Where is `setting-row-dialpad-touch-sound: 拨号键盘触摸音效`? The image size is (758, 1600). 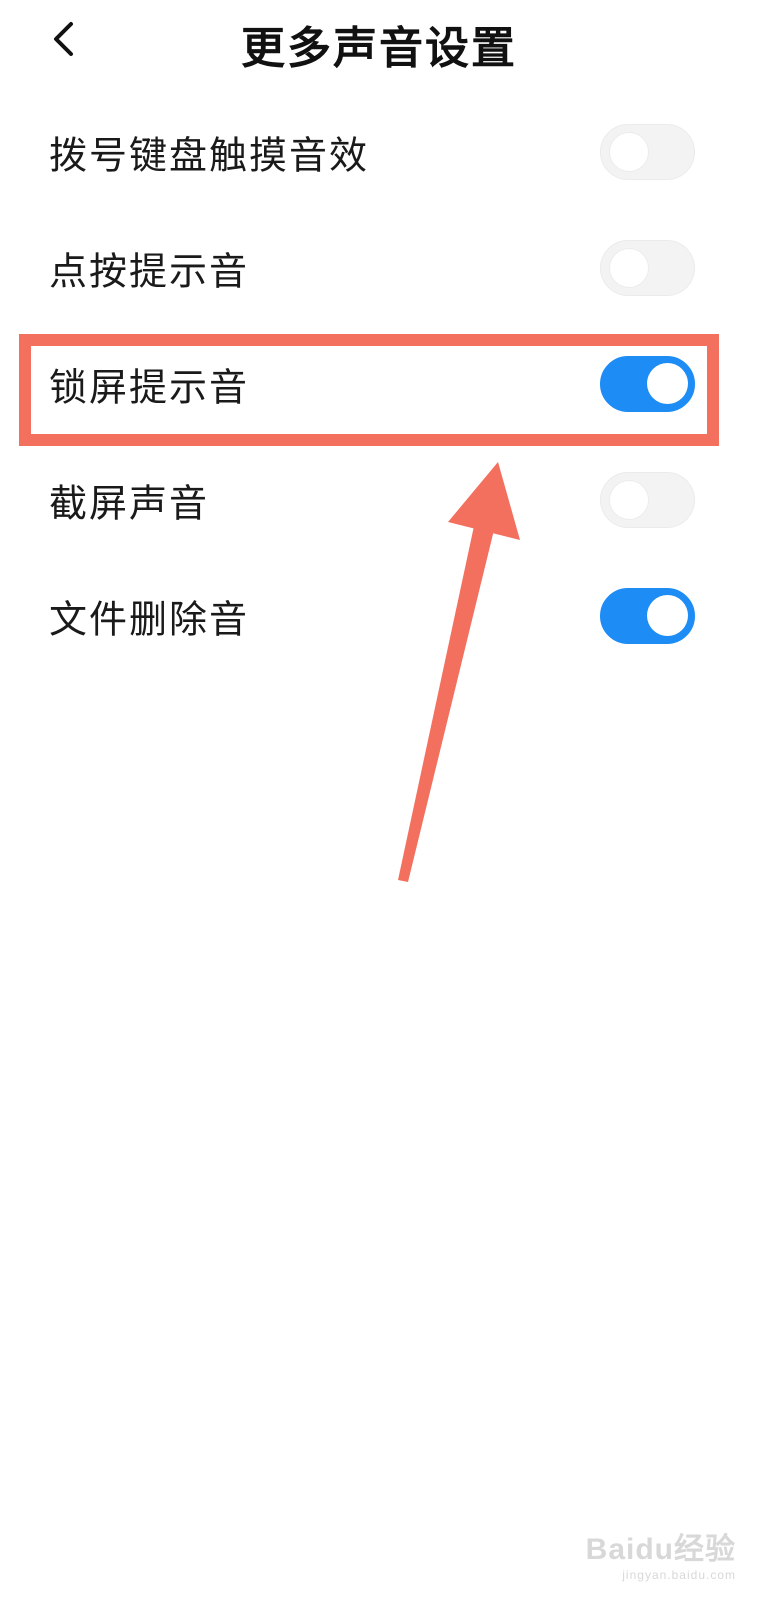
setting-row-dialpad-touch-sound: 拨号键盘触摸音效 is located at coordinates (379, 152).